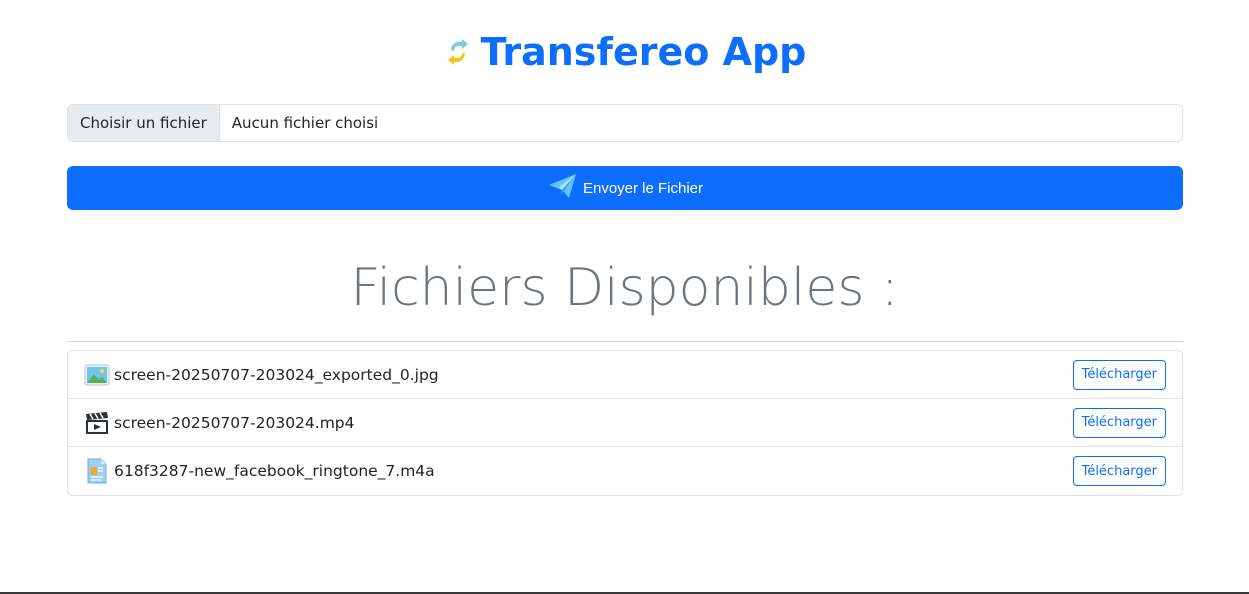 The image size is (1249, 594). Describe the element at coordinates (97, 423) in the screenshot. I see `video-clapper-icon` at that location.